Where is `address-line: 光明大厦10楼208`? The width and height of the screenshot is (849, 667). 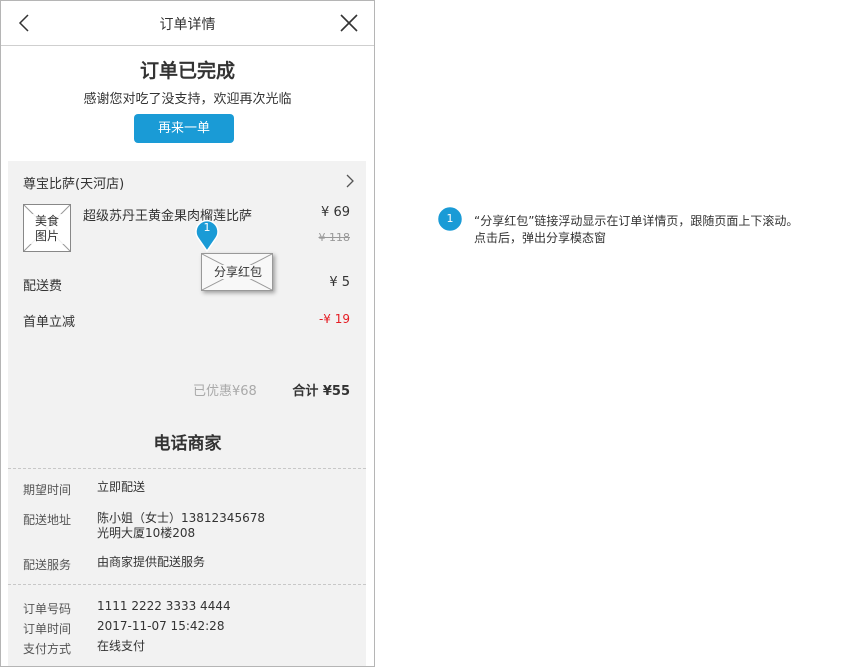
address-line: 光明大厦10楼208 is located at coordinates (146, 533).